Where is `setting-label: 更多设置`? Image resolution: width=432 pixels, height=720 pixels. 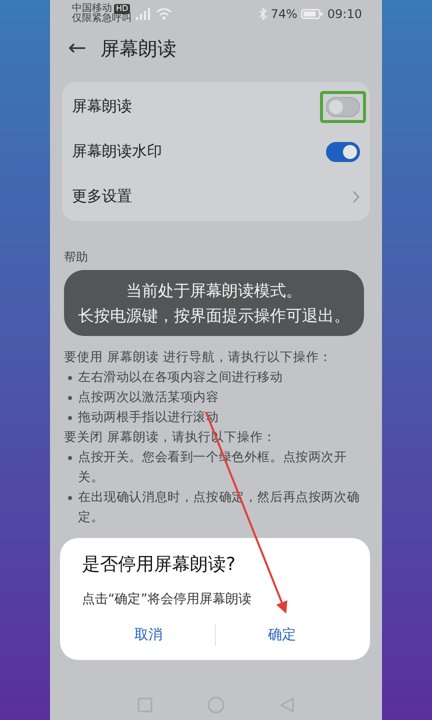
setting-label: 更多设置 is located at coordinates (102, 196).